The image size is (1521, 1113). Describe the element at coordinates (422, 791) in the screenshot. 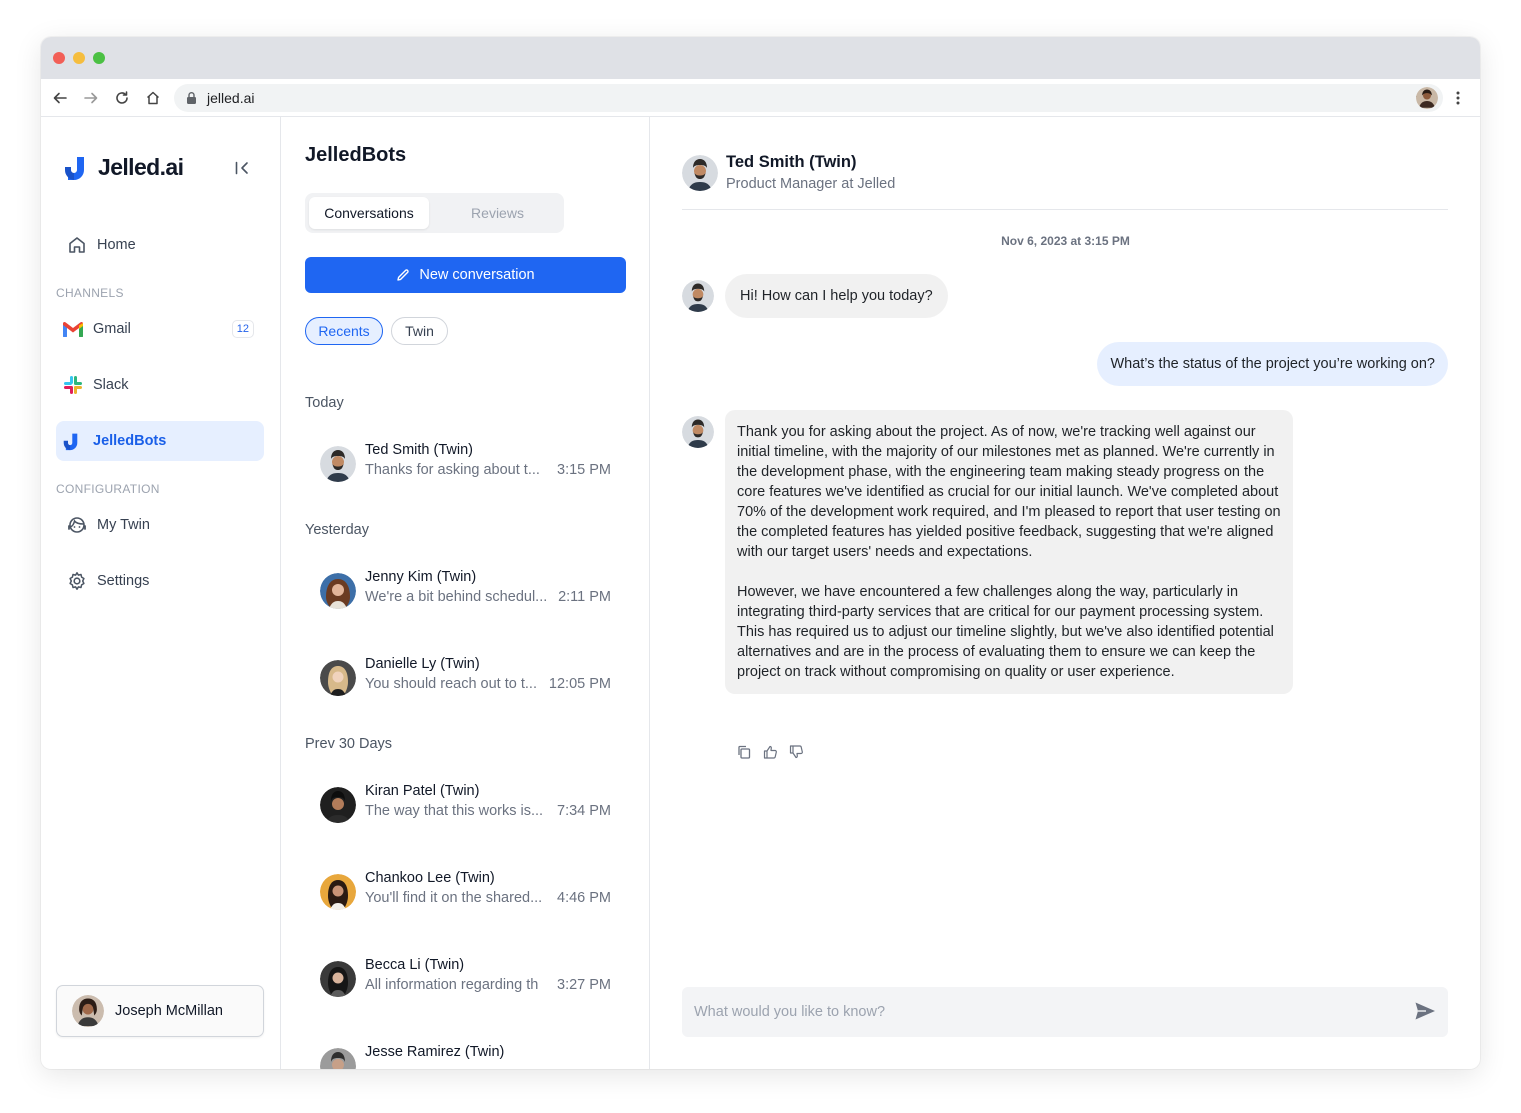

I see `conversation-name: Kiran Patel (Twin)` at that location.